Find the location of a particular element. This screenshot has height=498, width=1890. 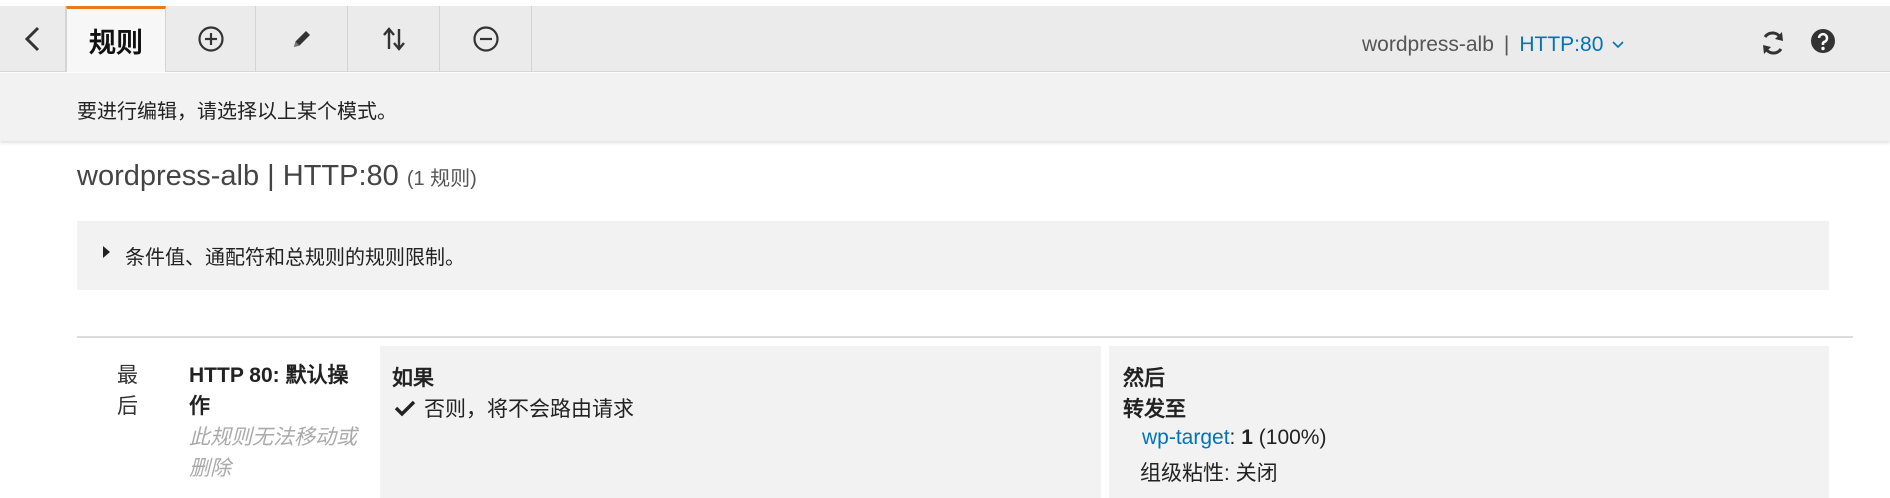

target-colon: : is located at coordinates (1232, 437).